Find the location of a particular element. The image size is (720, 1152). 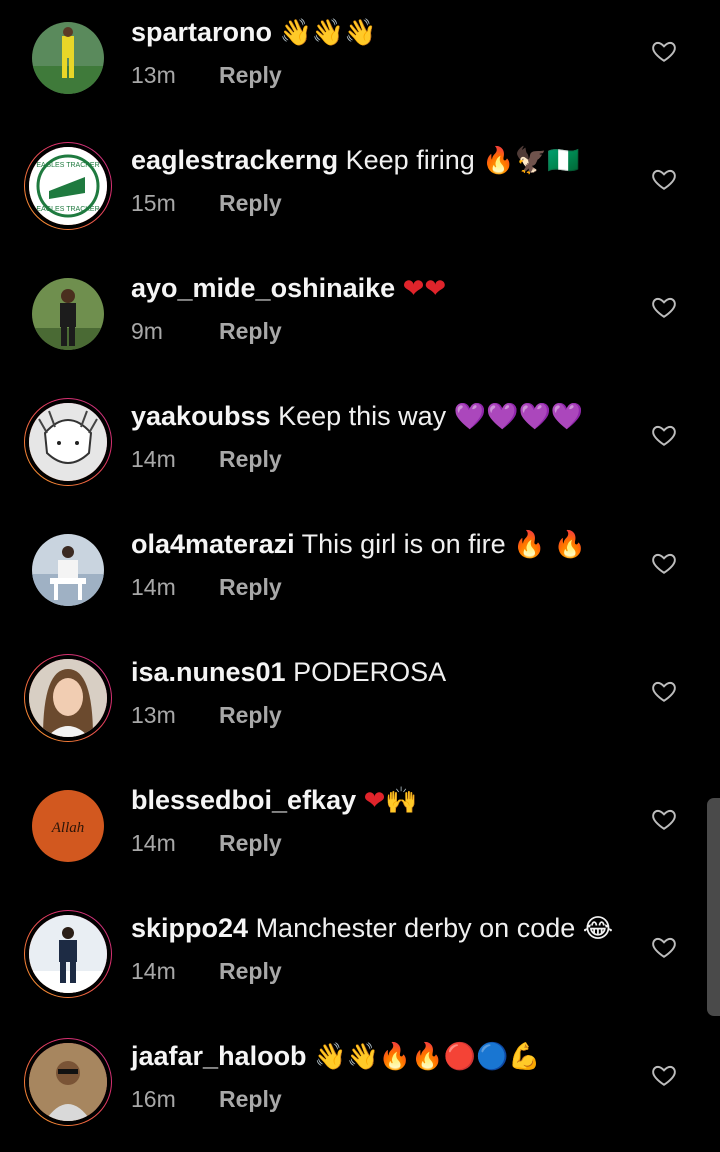

username: blessedboi_efkay is located at coordinates (243, 800).